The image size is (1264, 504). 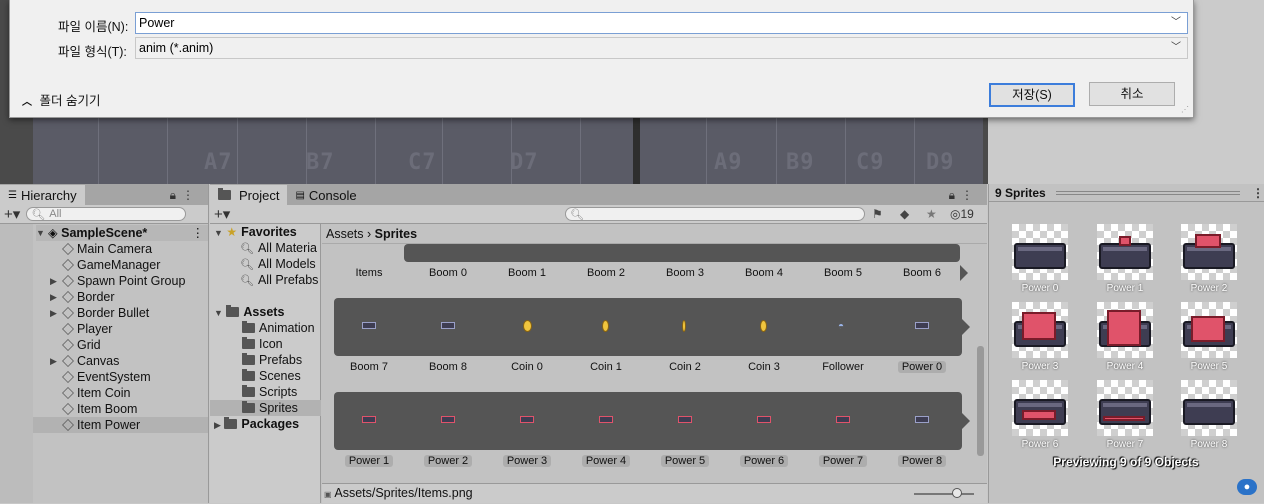 What do you see at coordinates (61, 99) in the screenshot?
I see `hide-folders-toggle: ︿ 폴더 숨기기` at bounding box center [61, 99].